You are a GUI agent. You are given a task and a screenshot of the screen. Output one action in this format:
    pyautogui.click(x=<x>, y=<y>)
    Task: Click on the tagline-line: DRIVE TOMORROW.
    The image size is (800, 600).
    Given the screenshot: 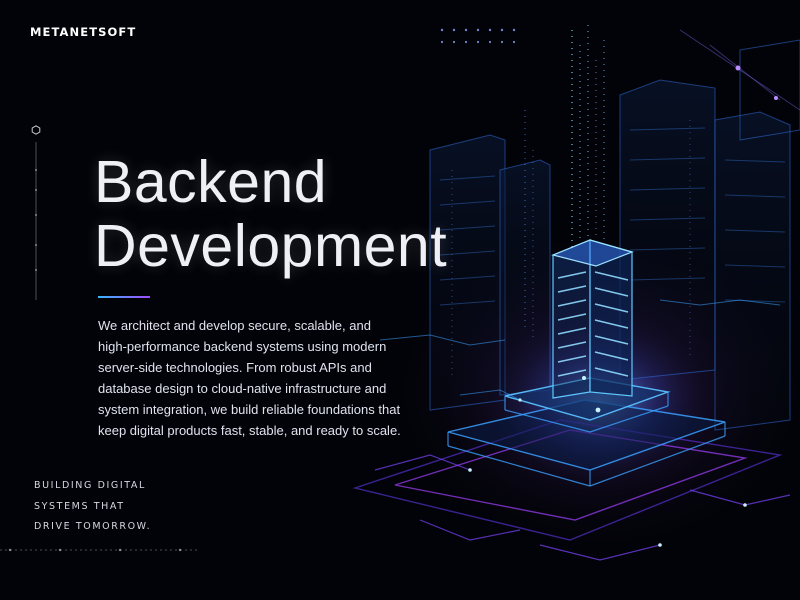 What is the action you would take?
    pyautogui.click(x=93, y=526)
    